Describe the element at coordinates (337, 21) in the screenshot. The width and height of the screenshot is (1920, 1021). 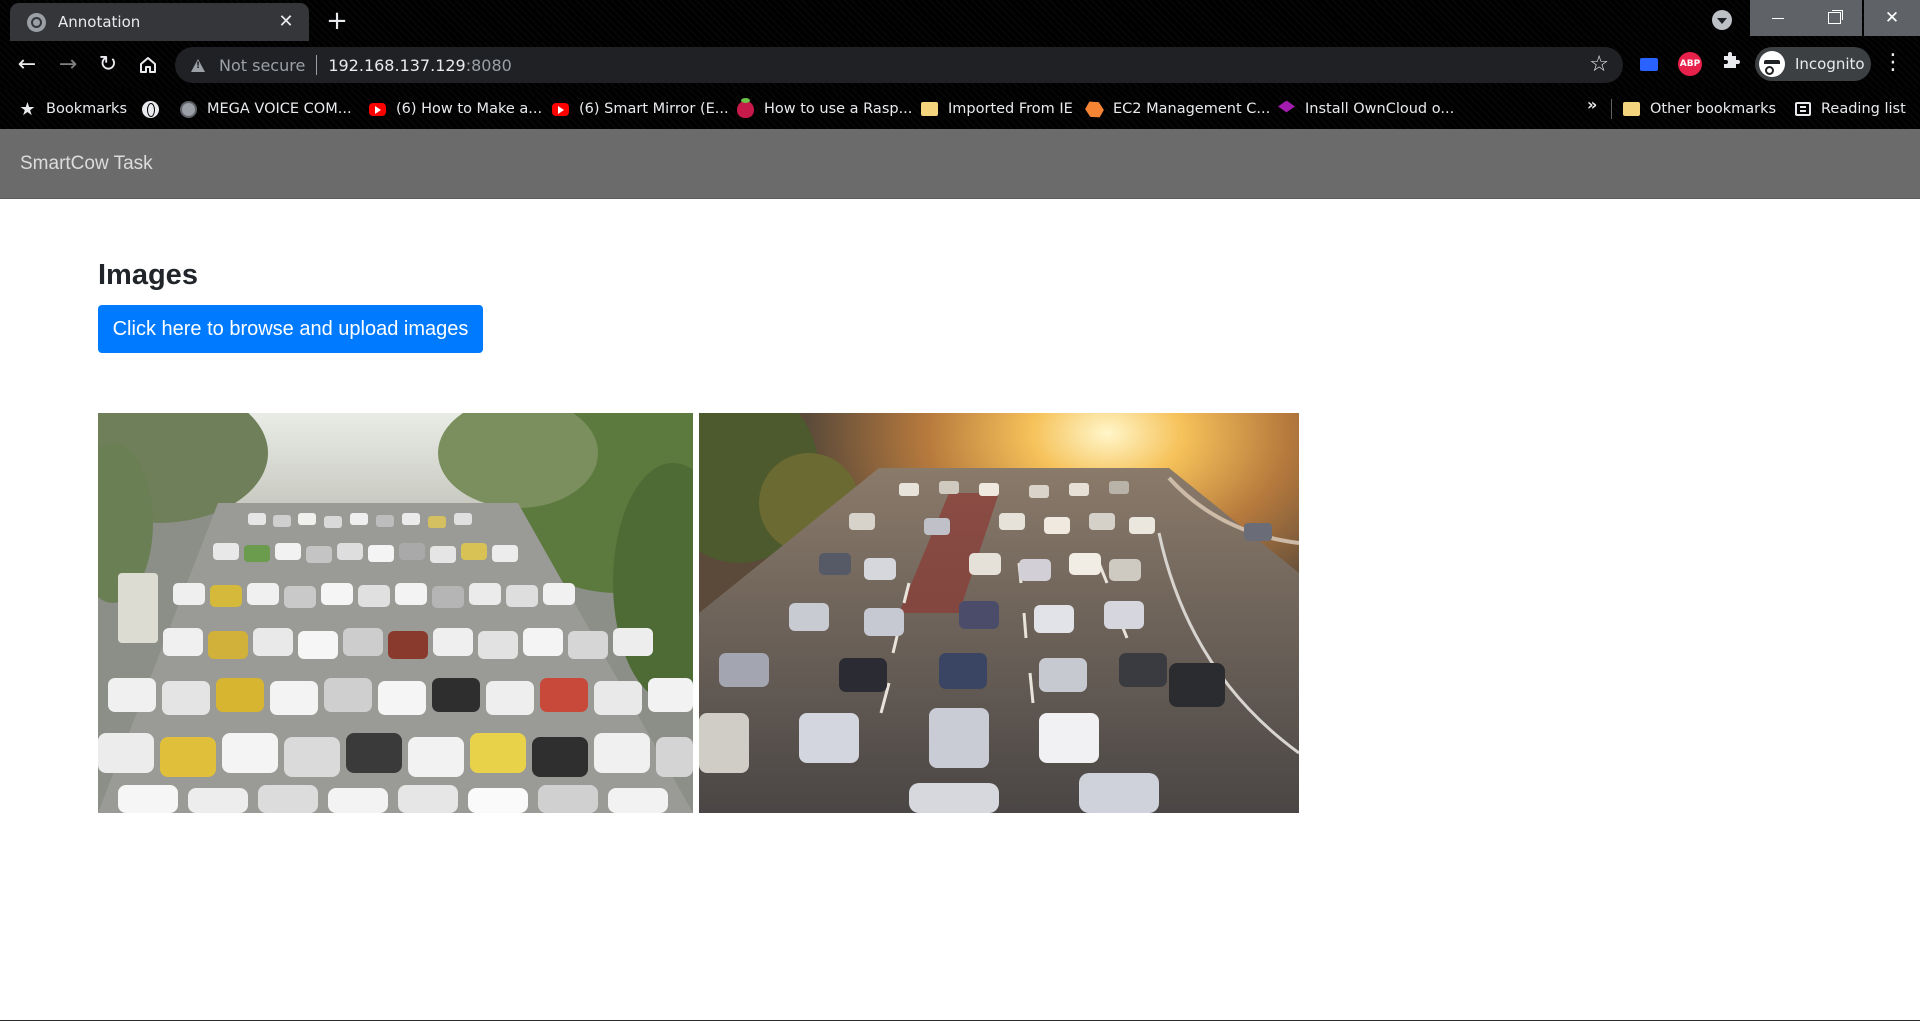
I see `new-tab-button: +` at that location.